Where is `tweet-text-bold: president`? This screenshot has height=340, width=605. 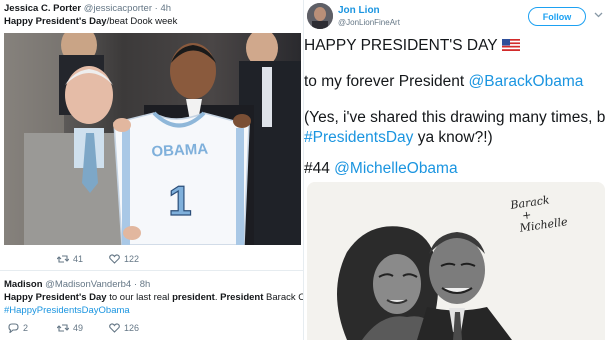 tweet-text-bold: president is located at coordinates (193, 297).